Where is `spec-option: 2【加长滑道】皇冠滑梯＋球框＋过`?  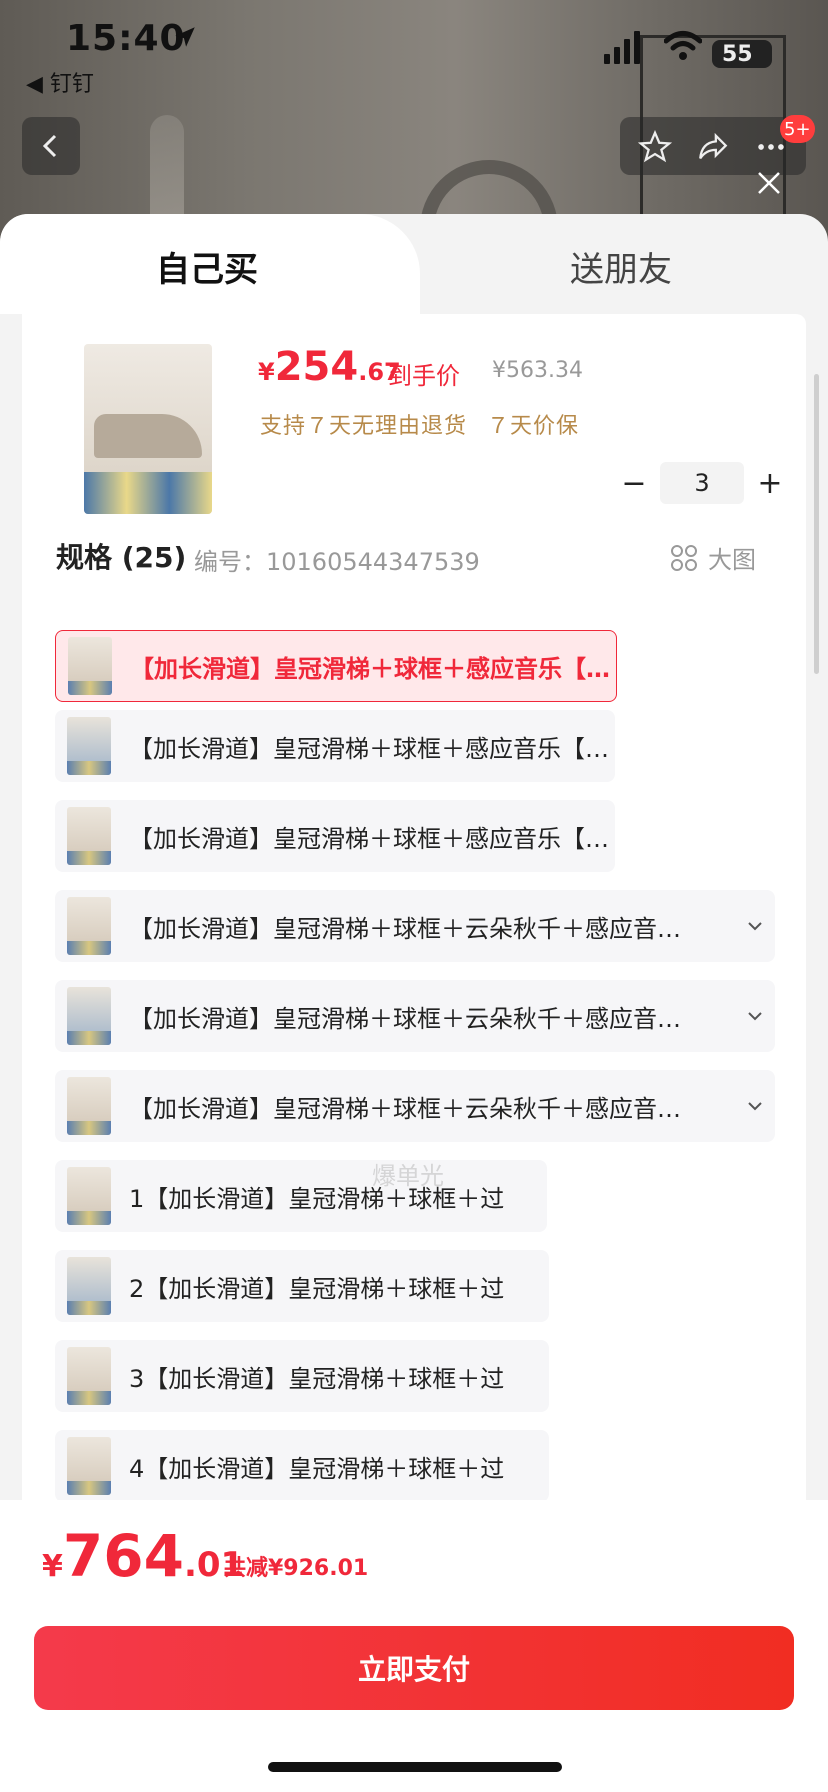
spec-option: 2【加长滑道】皇冠滑梯＋球框＋过 is located at coordinates (302, 1286).